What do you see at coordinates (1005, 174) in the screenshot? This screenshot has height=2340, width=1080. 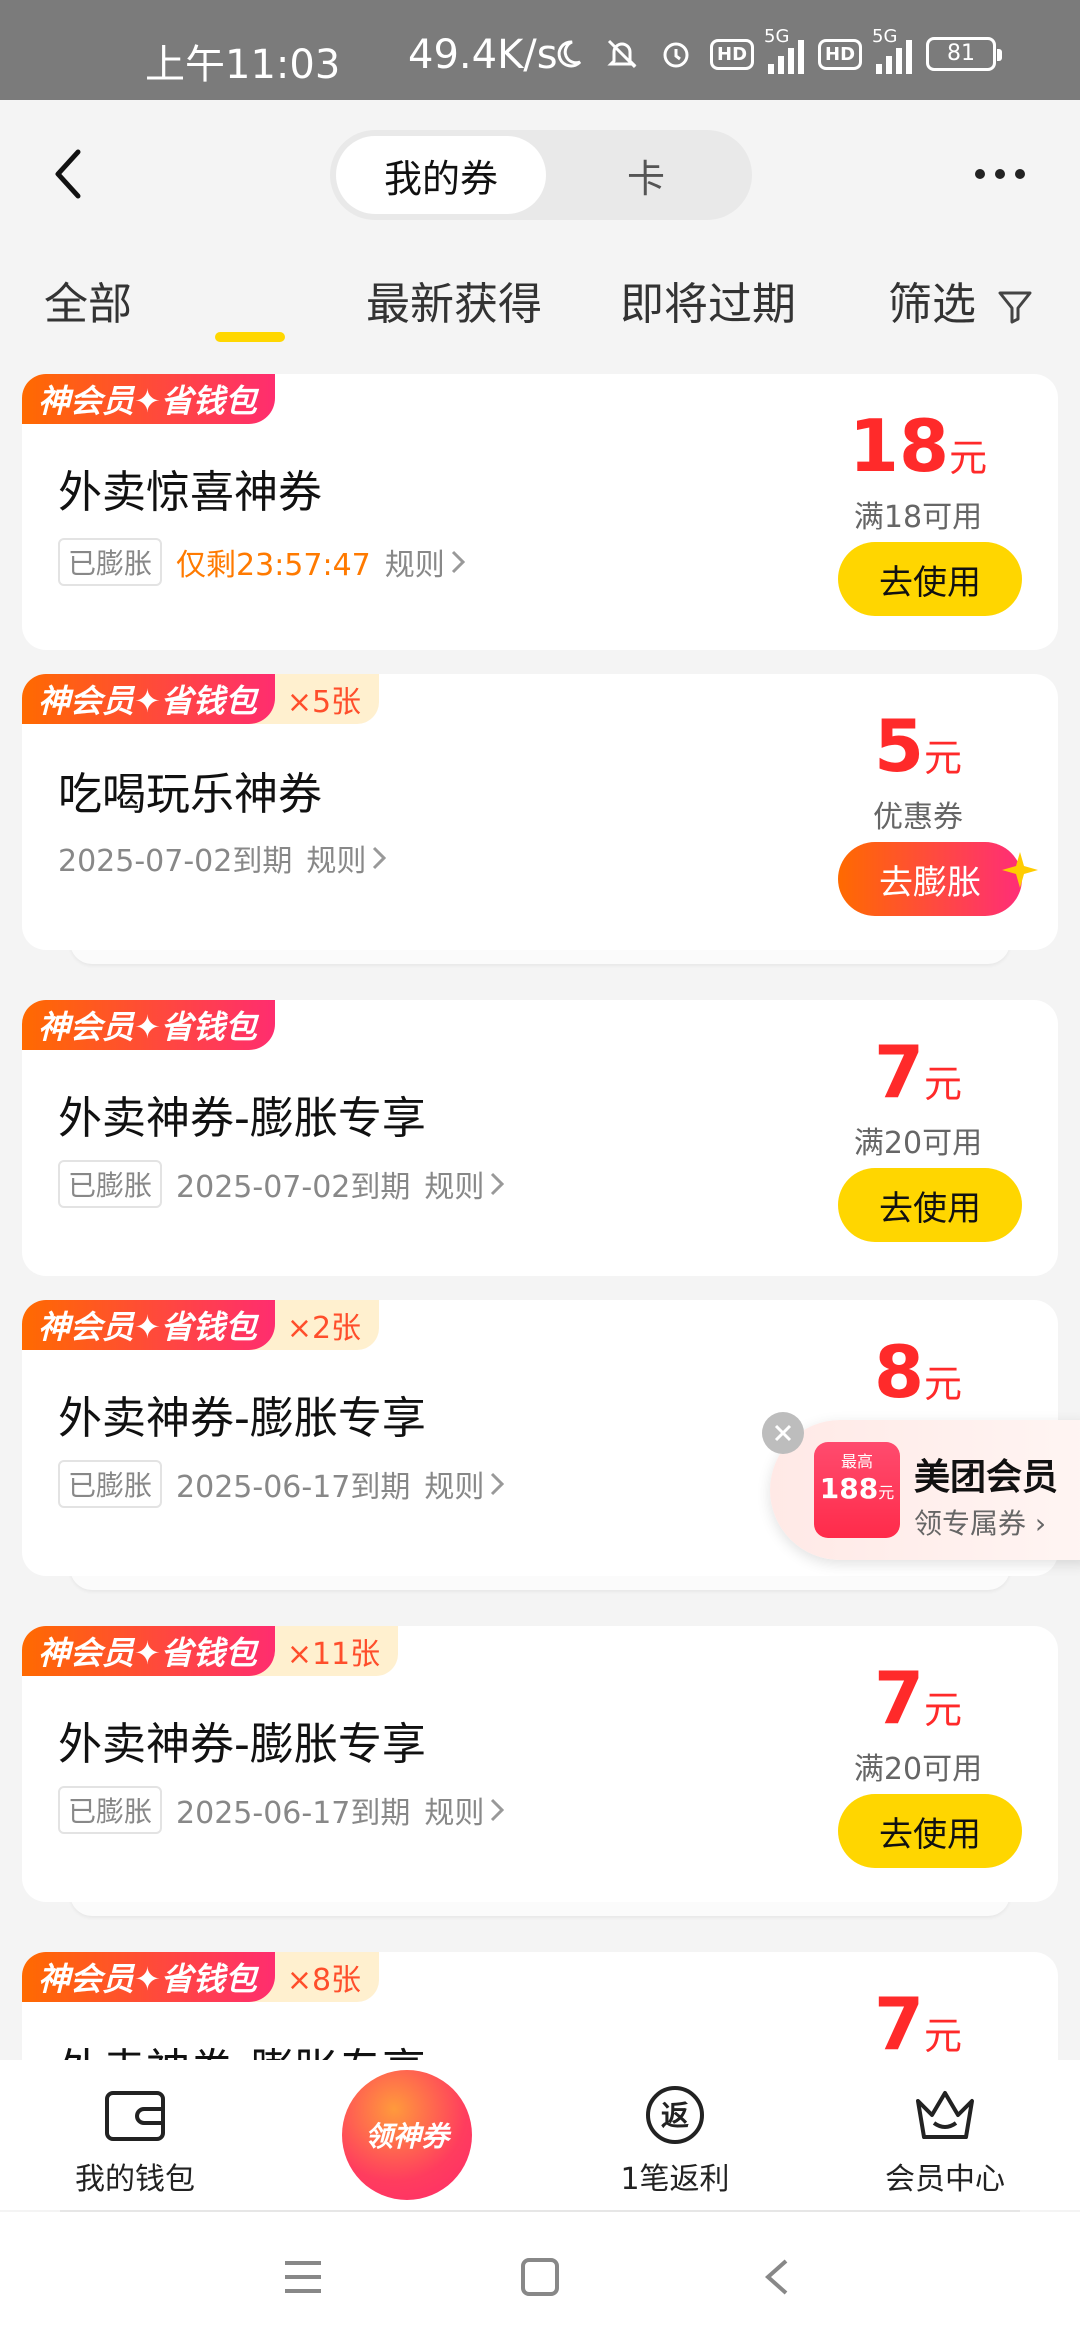 I see `more-options-icon` at bounding box center [1005, 174].